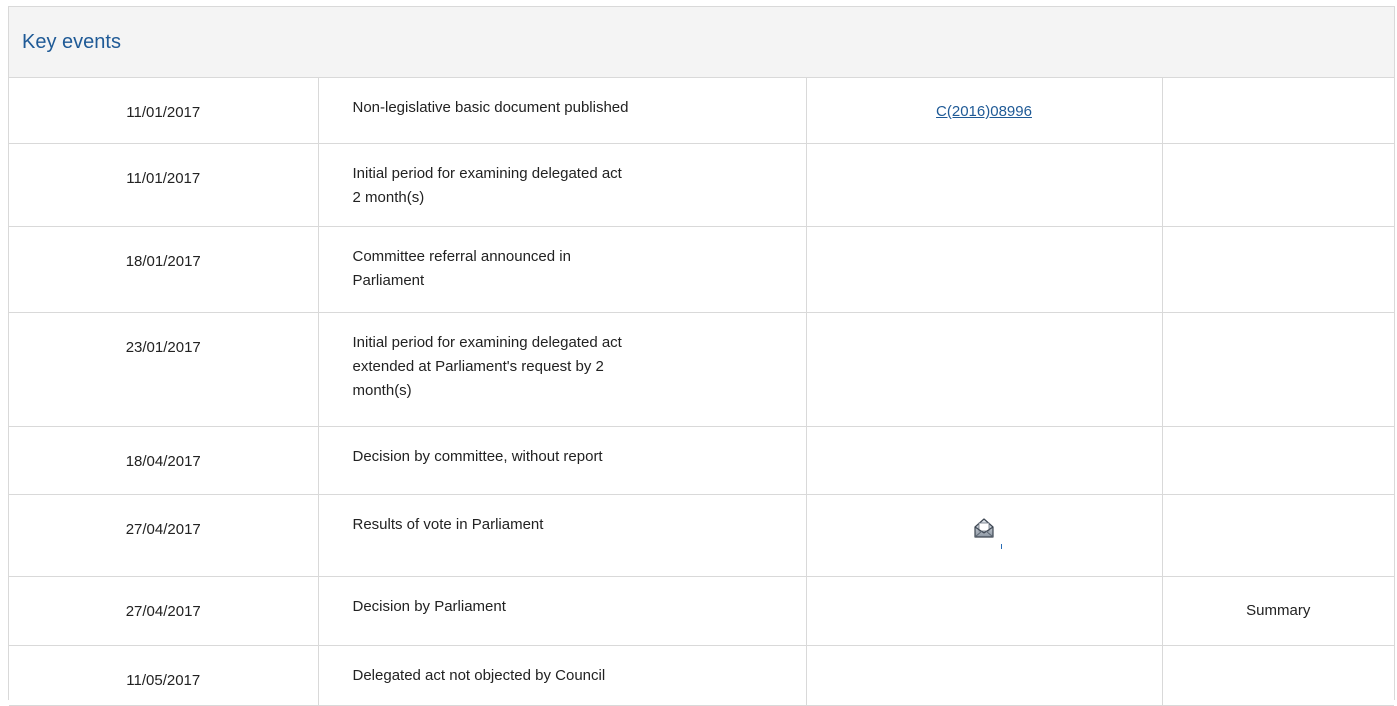  I want to click on panel-title: Key events, so click(71, 41).